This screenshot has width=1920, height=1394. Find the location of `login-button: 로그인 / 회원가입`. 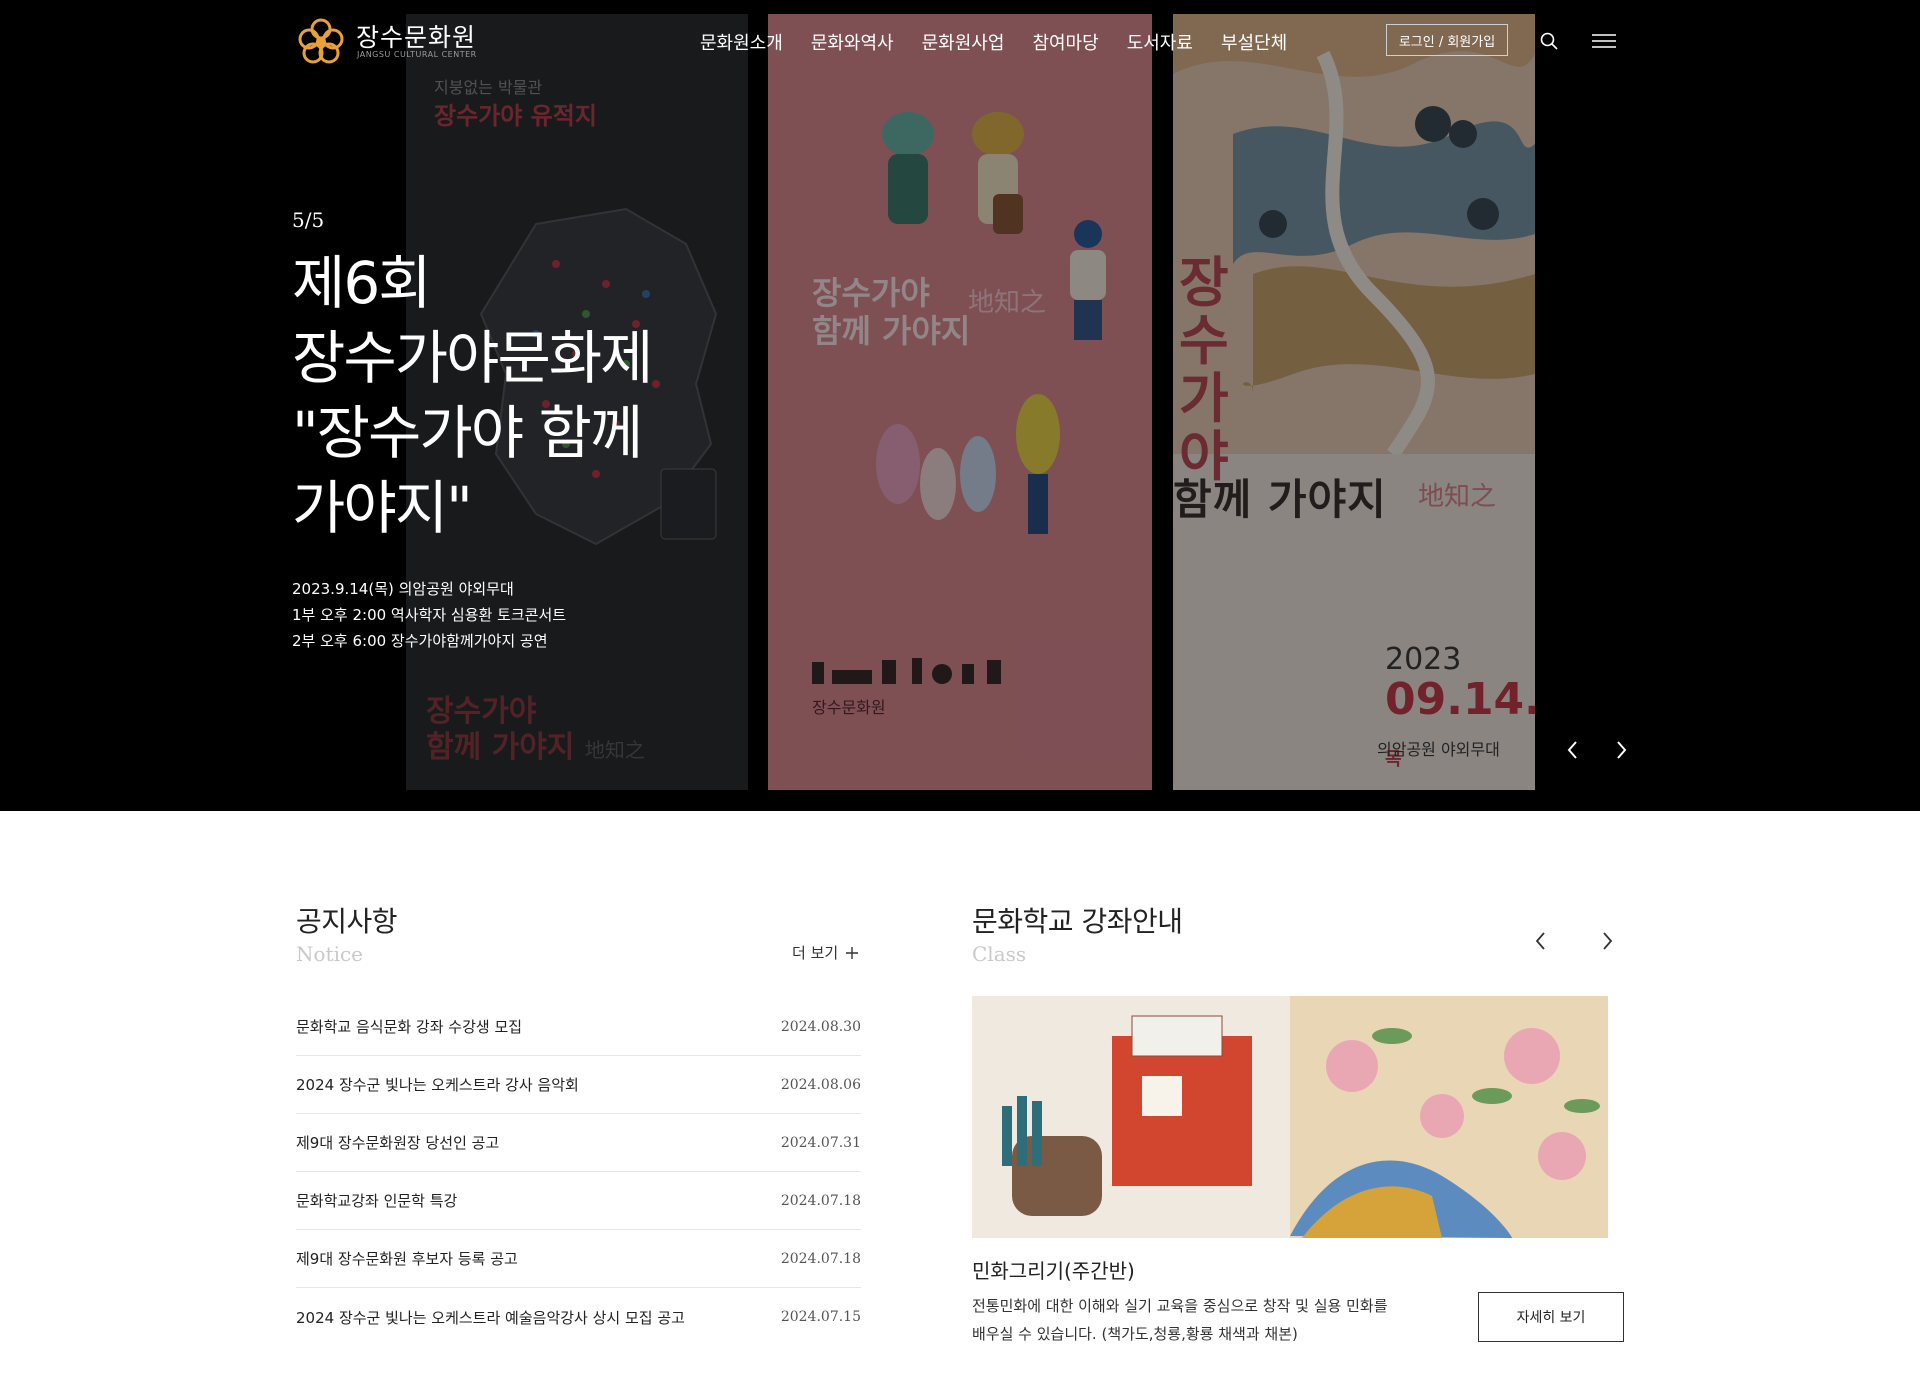

login-button: 로그인 / 회원가입 is located at coordinates (1447, 40).